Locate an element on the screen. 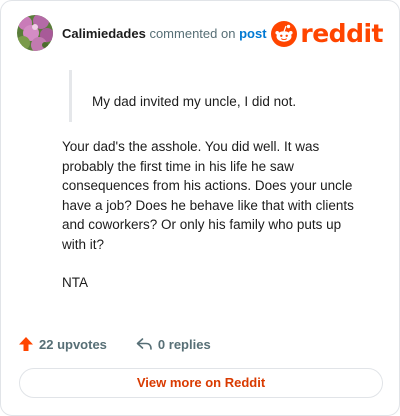  reddit-logo: reddit is located at coordinates (327, 34).